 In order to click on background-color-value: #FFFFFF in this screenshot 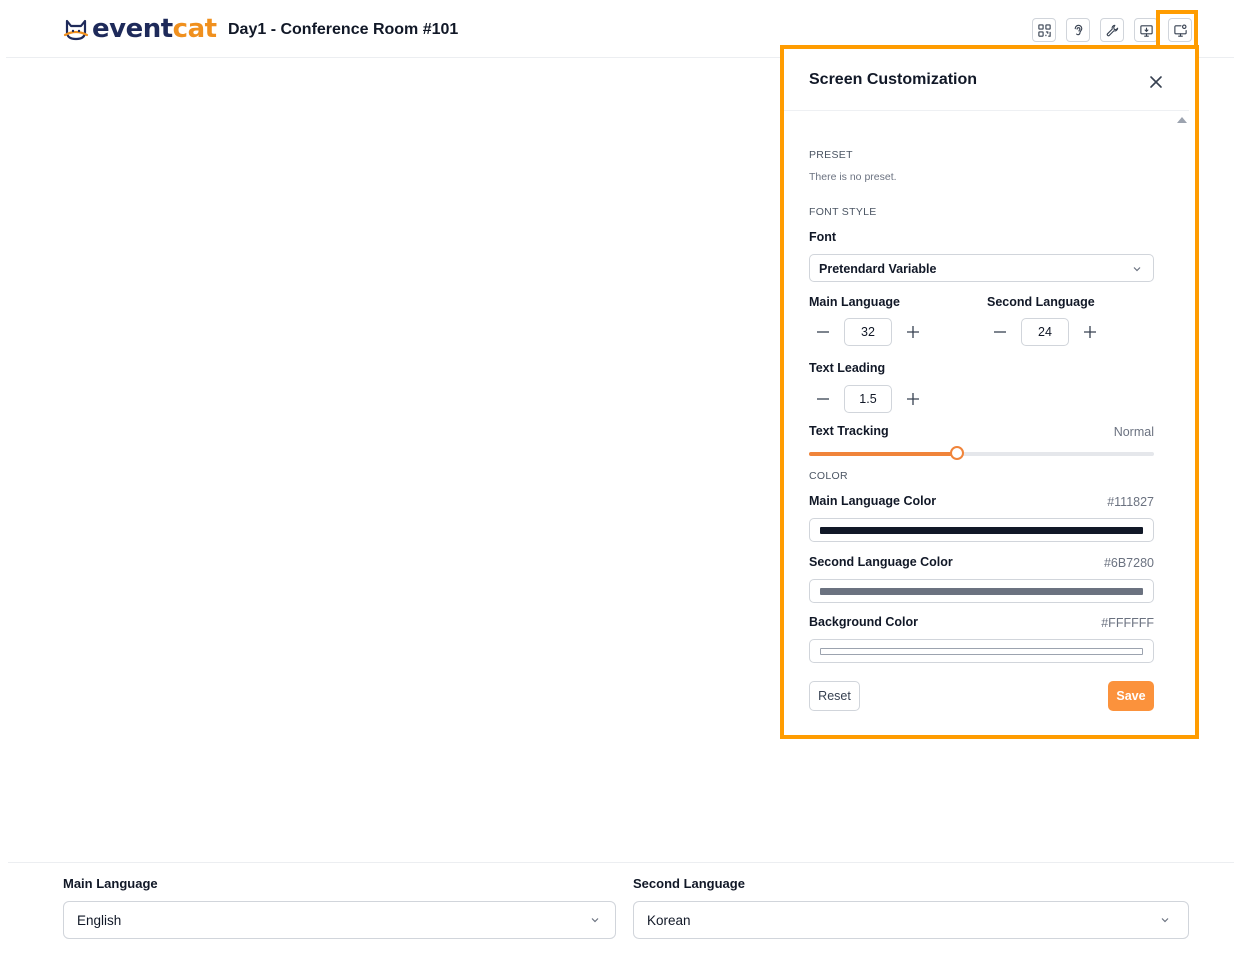, I will do `click(1127, 623)`.